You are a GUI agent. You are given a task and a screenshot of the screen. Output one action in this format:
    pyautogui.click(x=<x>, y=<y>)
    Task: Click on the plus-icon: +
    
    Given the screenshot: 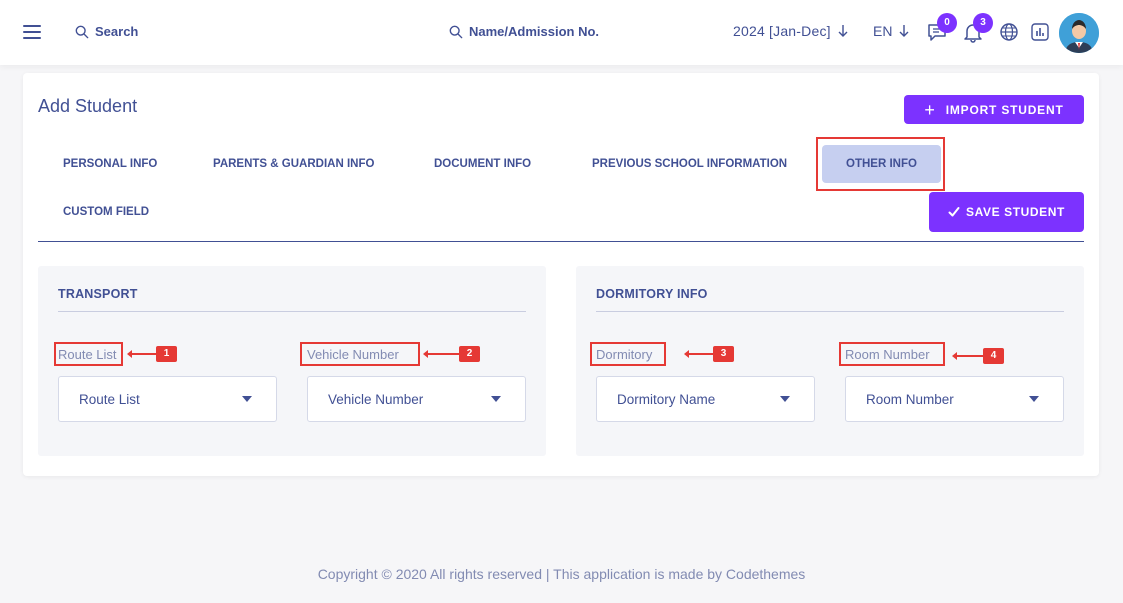 What is the action you would take?
    pyautogui.click(x=930, y=109)
    